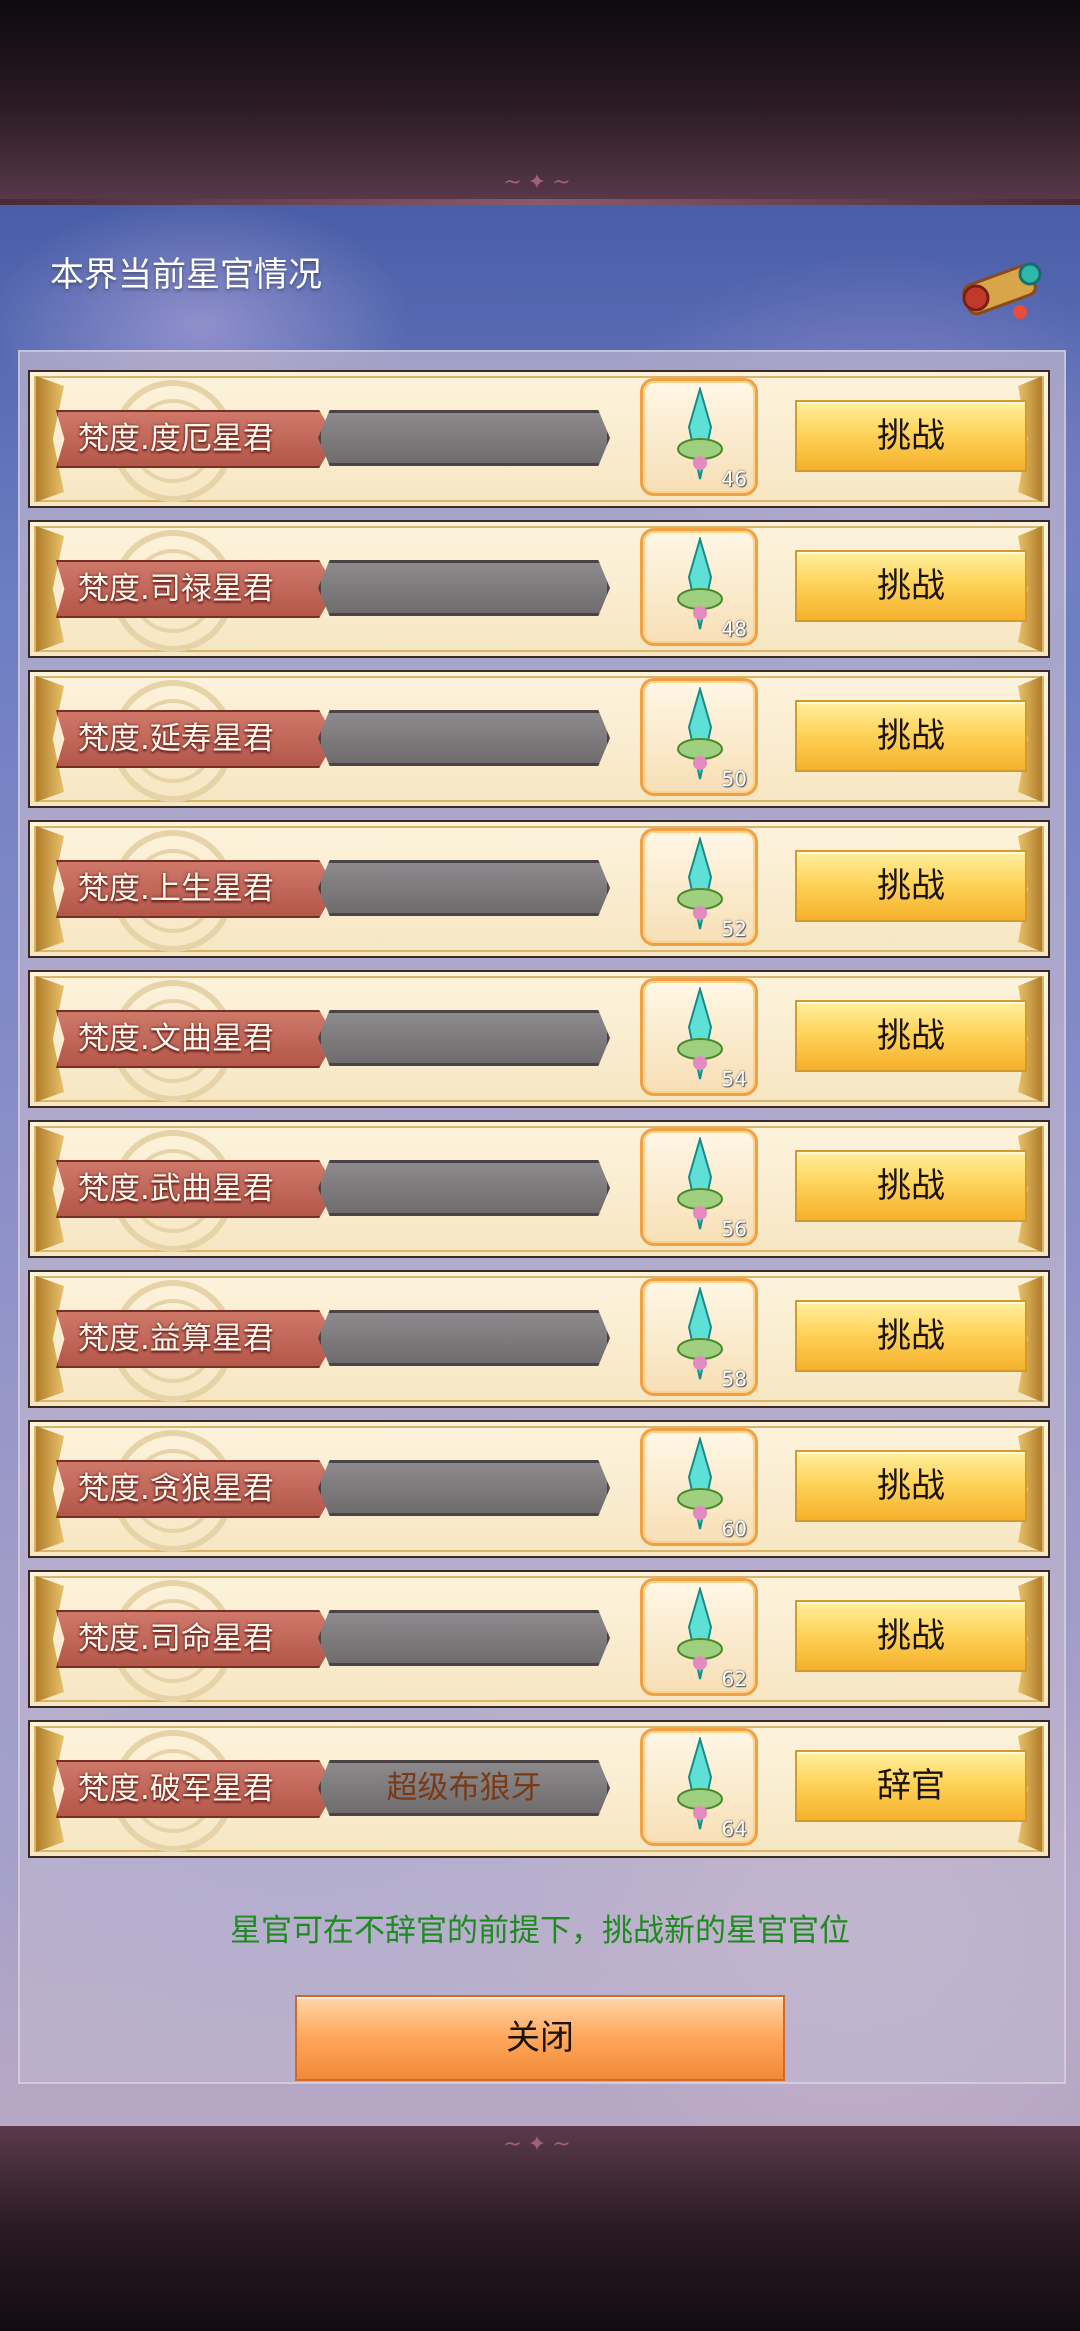  What do you see at coordinates (540, 2228) in the screenshot?
I see `bottom-band: ~✦~` at bounding box center [540, 2228].